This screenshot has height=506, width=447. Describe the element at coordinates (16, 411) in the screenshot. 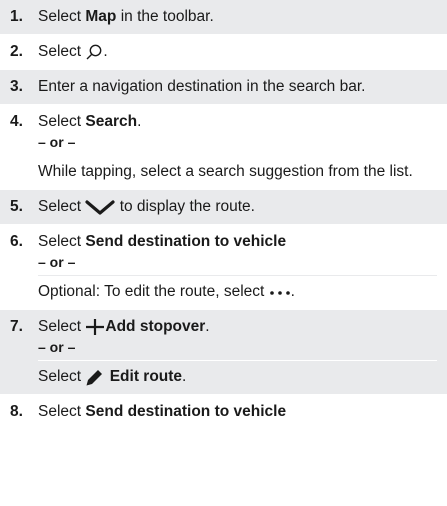

I see `step-number: 8.` at that location.